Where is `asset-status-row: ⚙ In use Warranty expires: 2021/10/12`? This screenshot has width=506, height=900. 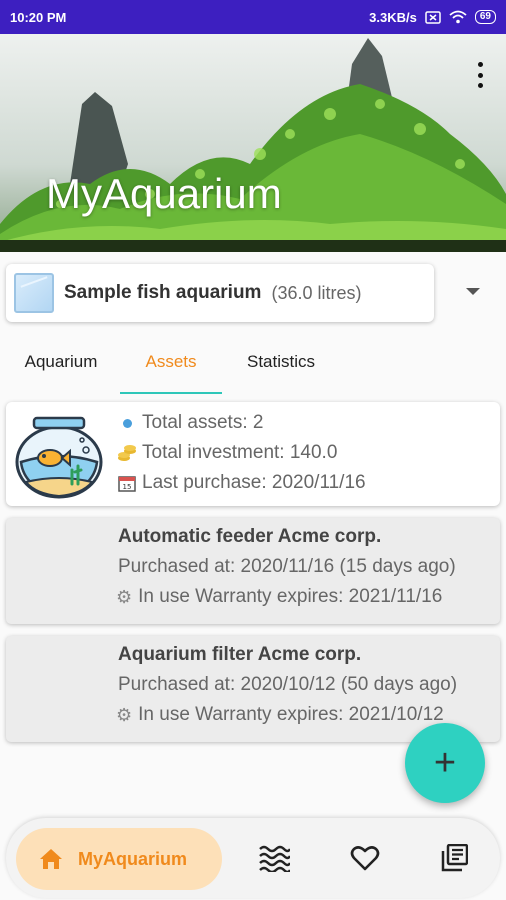
asset-status-row: ⚙ In use Warranty expires: 2021/10/12 is located at coordinates (280, 715).